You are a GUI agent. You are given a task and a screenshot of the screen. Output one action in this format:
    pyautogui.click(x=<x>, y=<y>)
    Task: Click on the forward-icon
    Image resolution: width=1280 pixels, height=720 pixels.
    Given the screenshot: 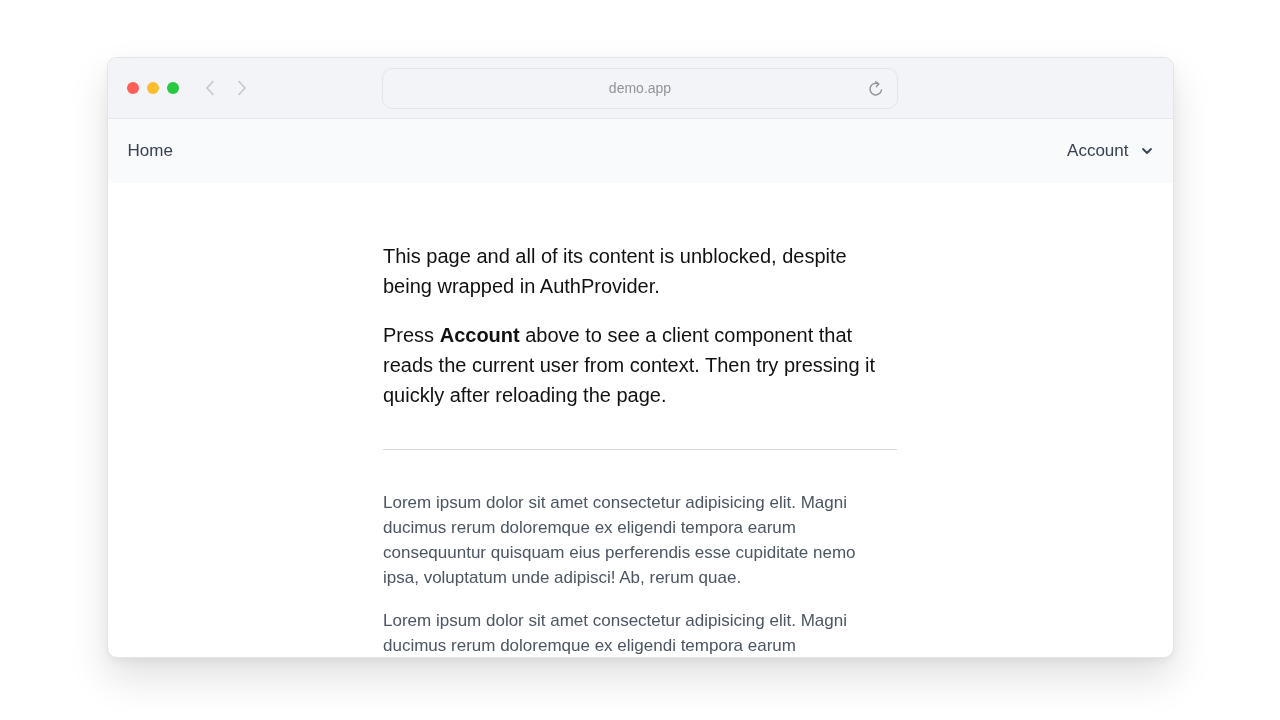 What is the action you would take?
    pyautogui.click(x=241, y=88)
    